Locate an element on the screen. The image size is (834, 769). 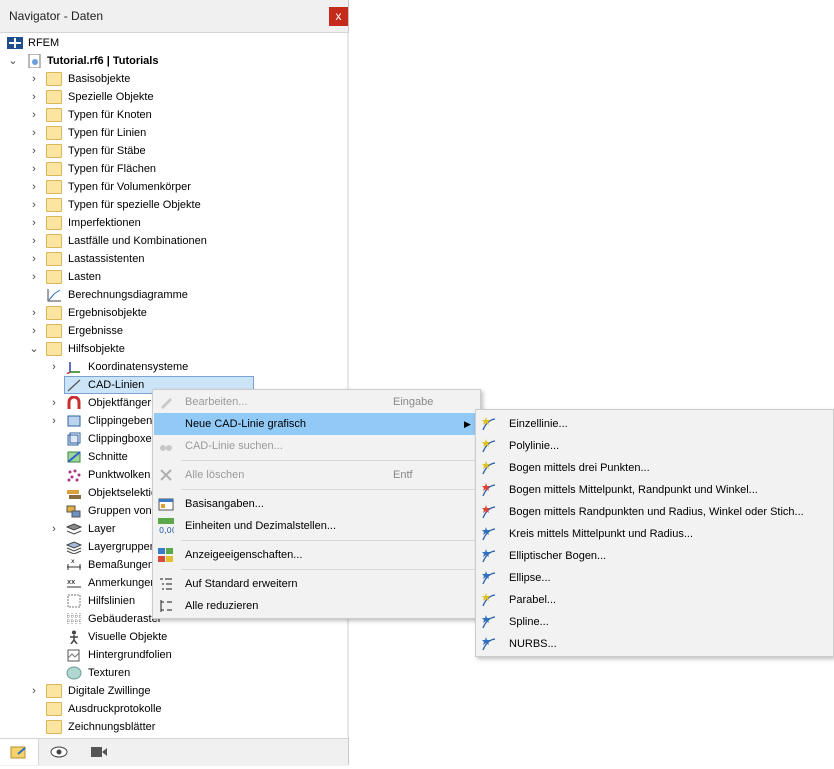
tree-item-label: Lastfälle und Kombinationen is located at coordinates (137, 241).